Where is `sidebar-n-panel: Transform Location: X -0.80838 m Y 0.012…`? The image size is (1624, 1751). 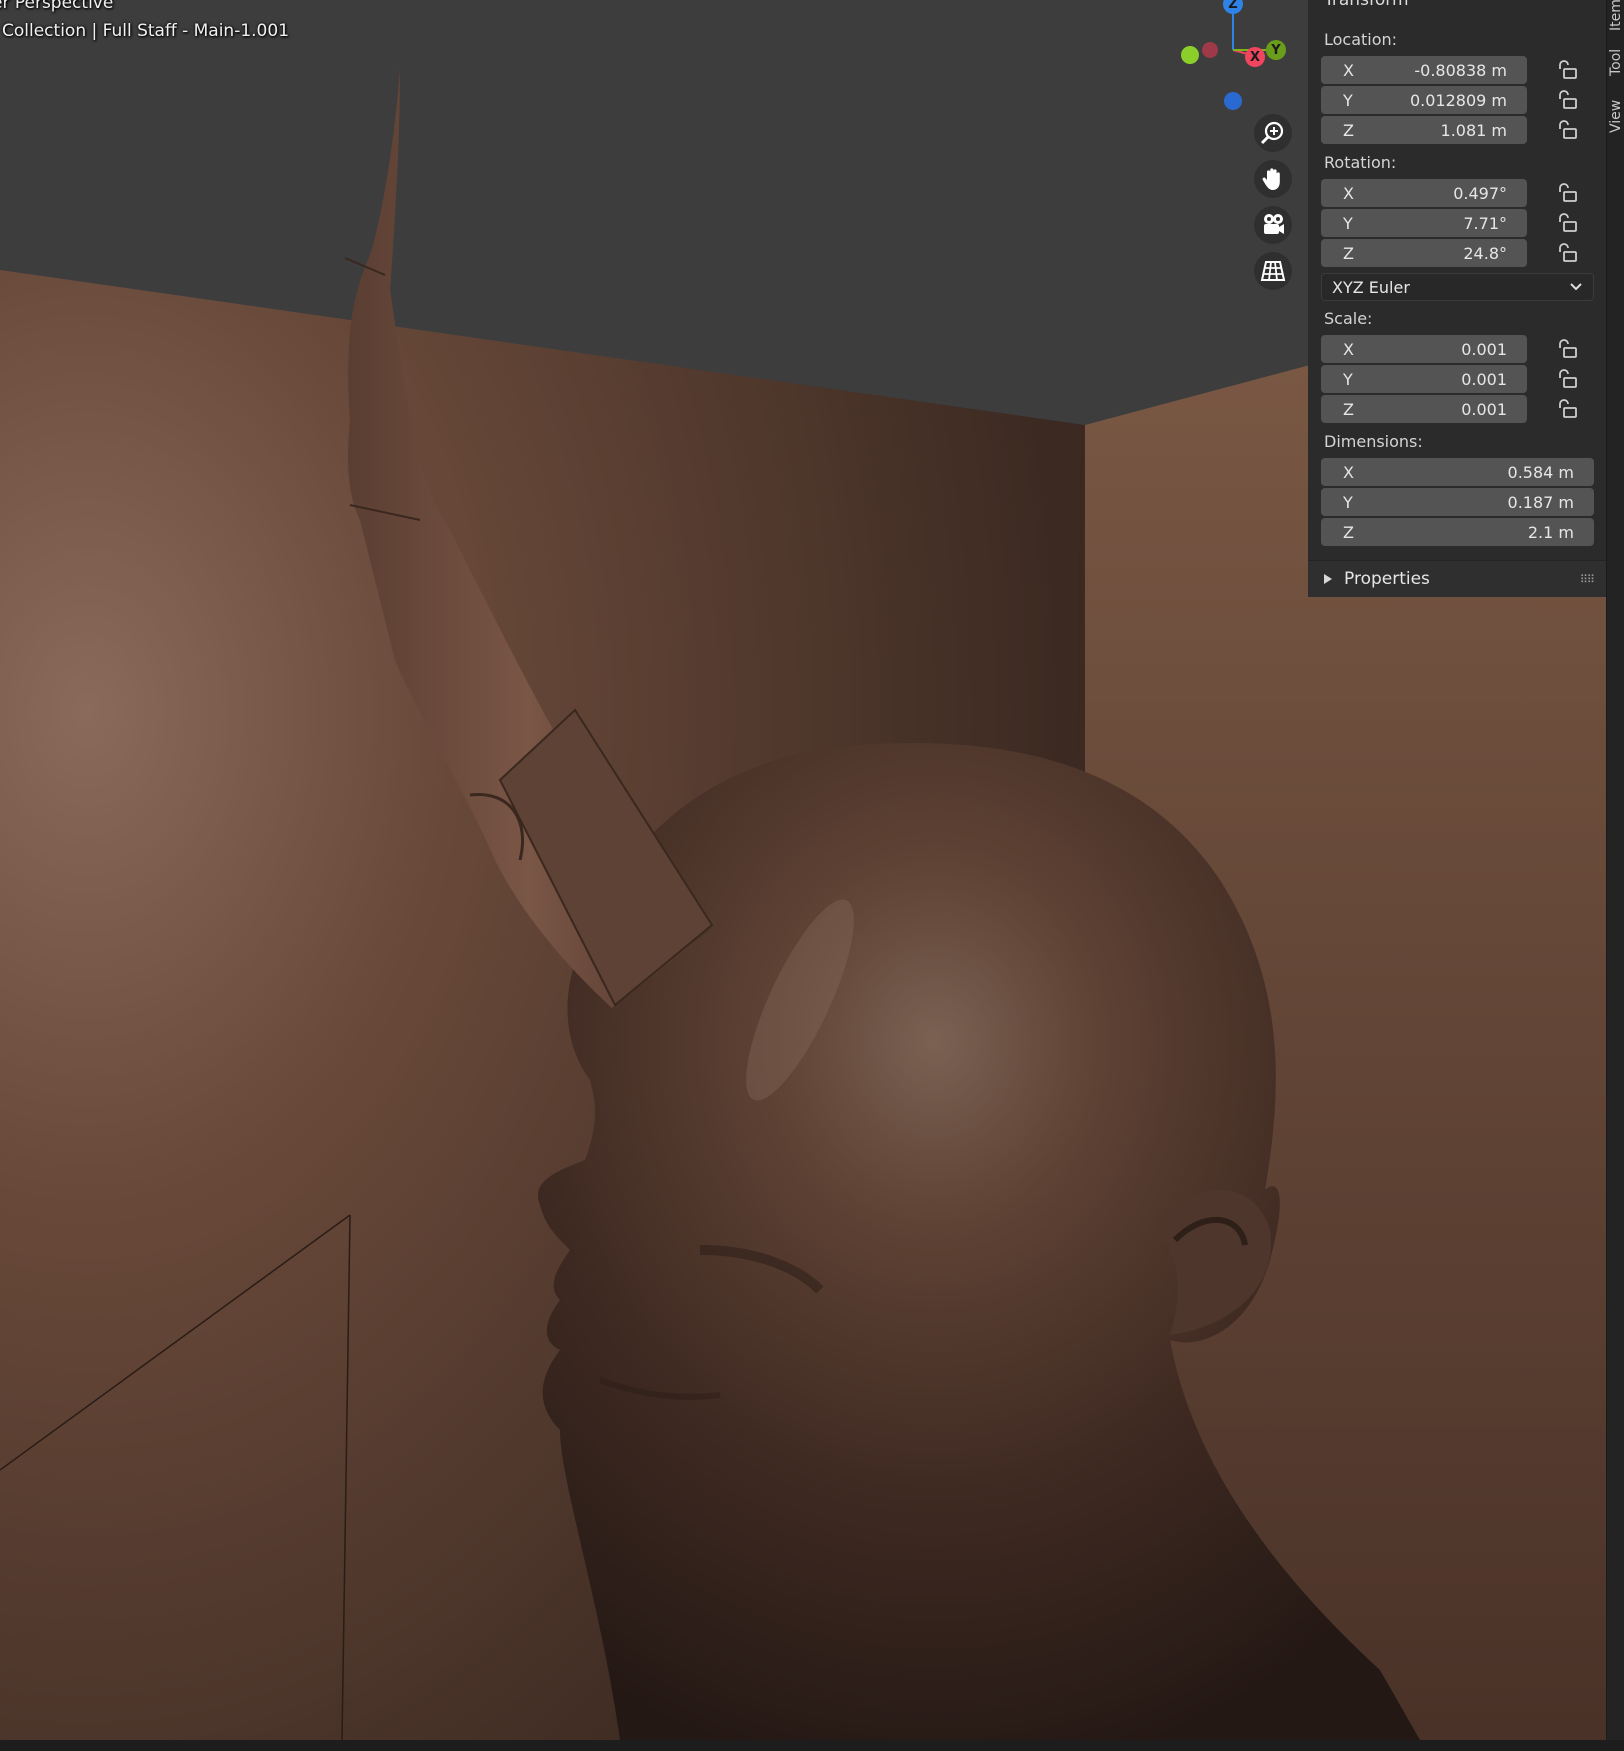 sidebar-n-panel: Transform Location: X -0.80838 m Y 0.012… is located at coordinates (1457, 298).